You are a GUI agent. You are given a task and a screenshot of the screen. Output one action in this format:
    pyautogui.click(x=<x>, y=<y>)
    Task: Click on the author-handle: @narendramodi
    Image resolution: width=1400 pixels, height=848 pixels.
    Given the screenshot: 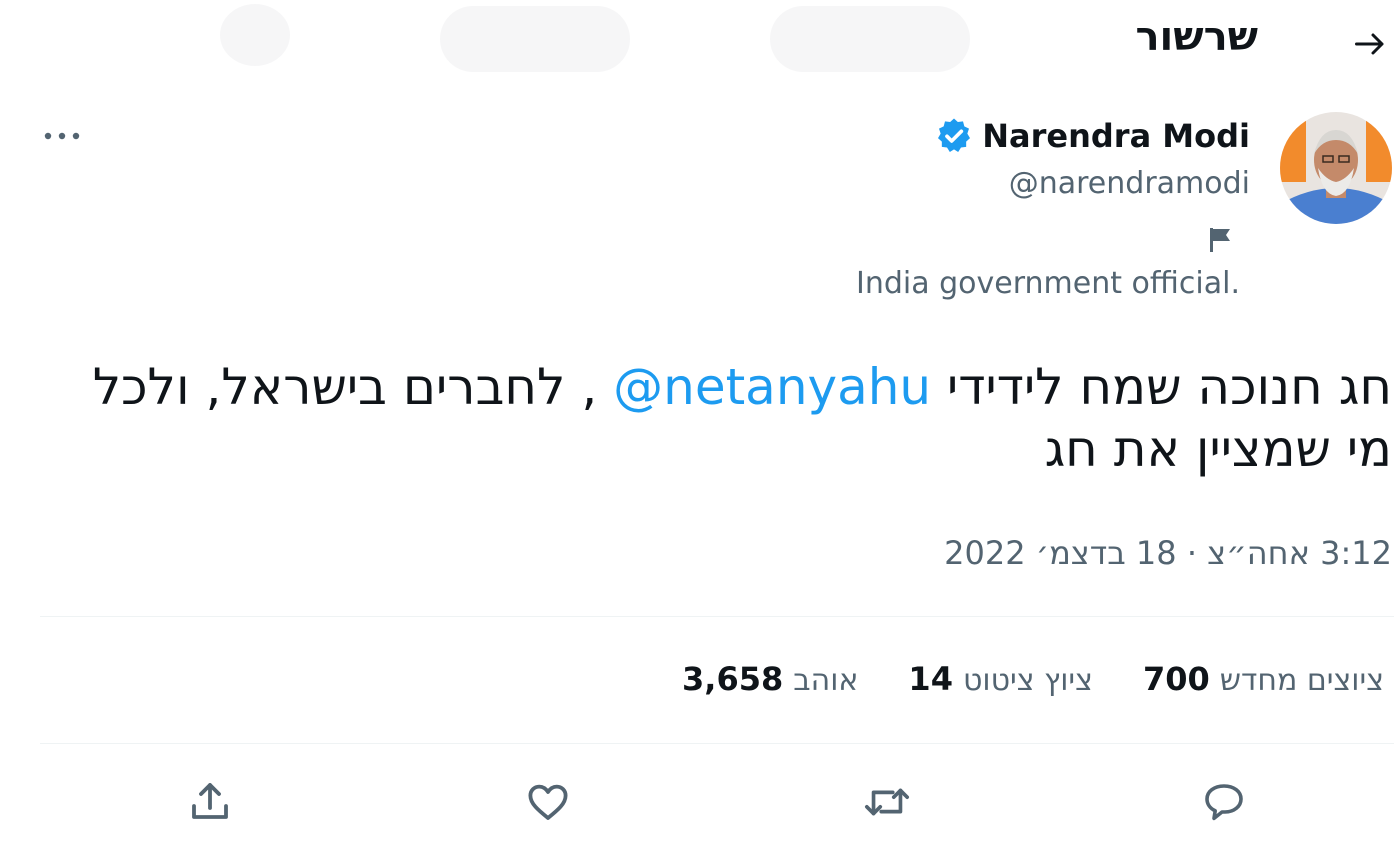 What is the action you would take?
    pyautogui.click(x=1129, y=183)
    